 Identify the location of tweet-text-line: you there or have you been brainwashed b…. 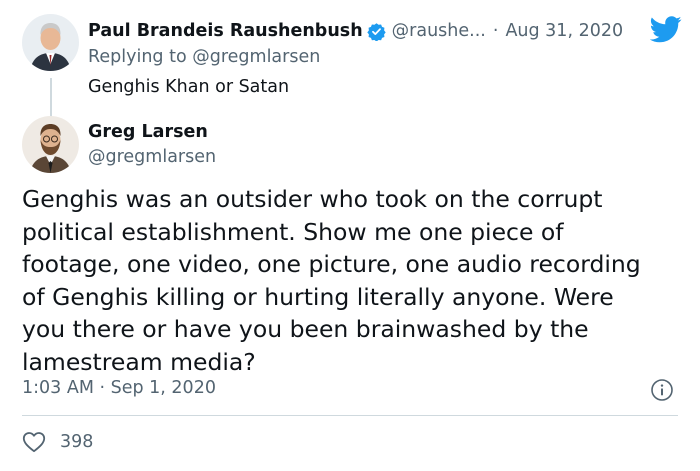
(305, 329).